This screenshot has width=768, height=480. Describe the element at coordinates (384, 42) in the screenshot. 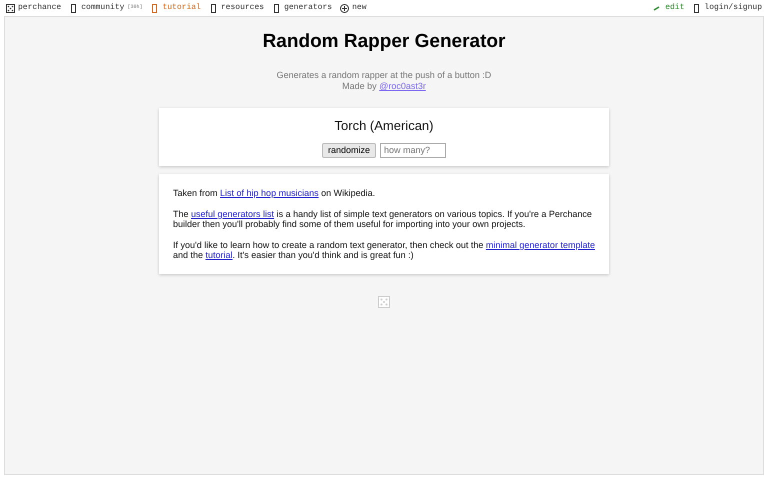

I see `page-title: Random Rapper Generator` at that location.